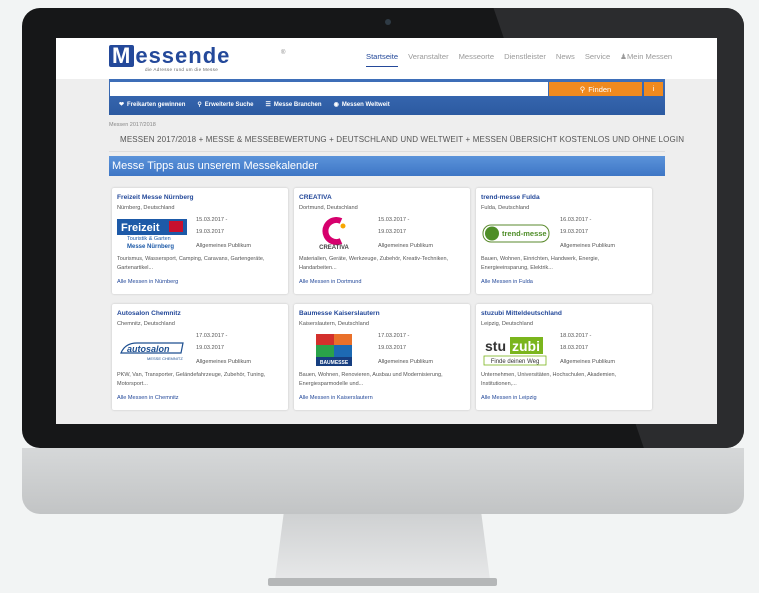 Image resolution: width=759 pixels, height=593 pixels. Describe the element at coordinates (597, 59) in the screenshot. I see `nav-service: Service` at that location.